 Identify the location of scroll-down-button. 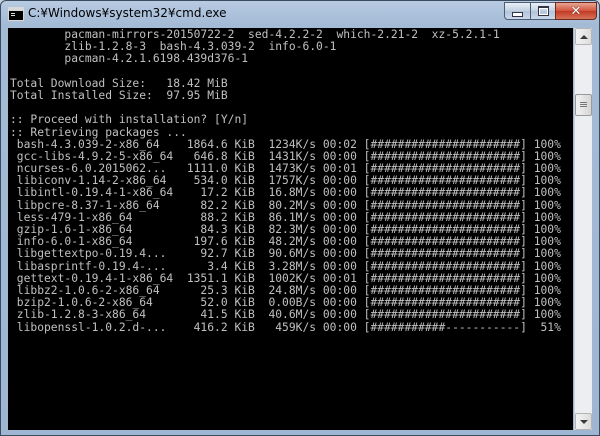
(583, 421).